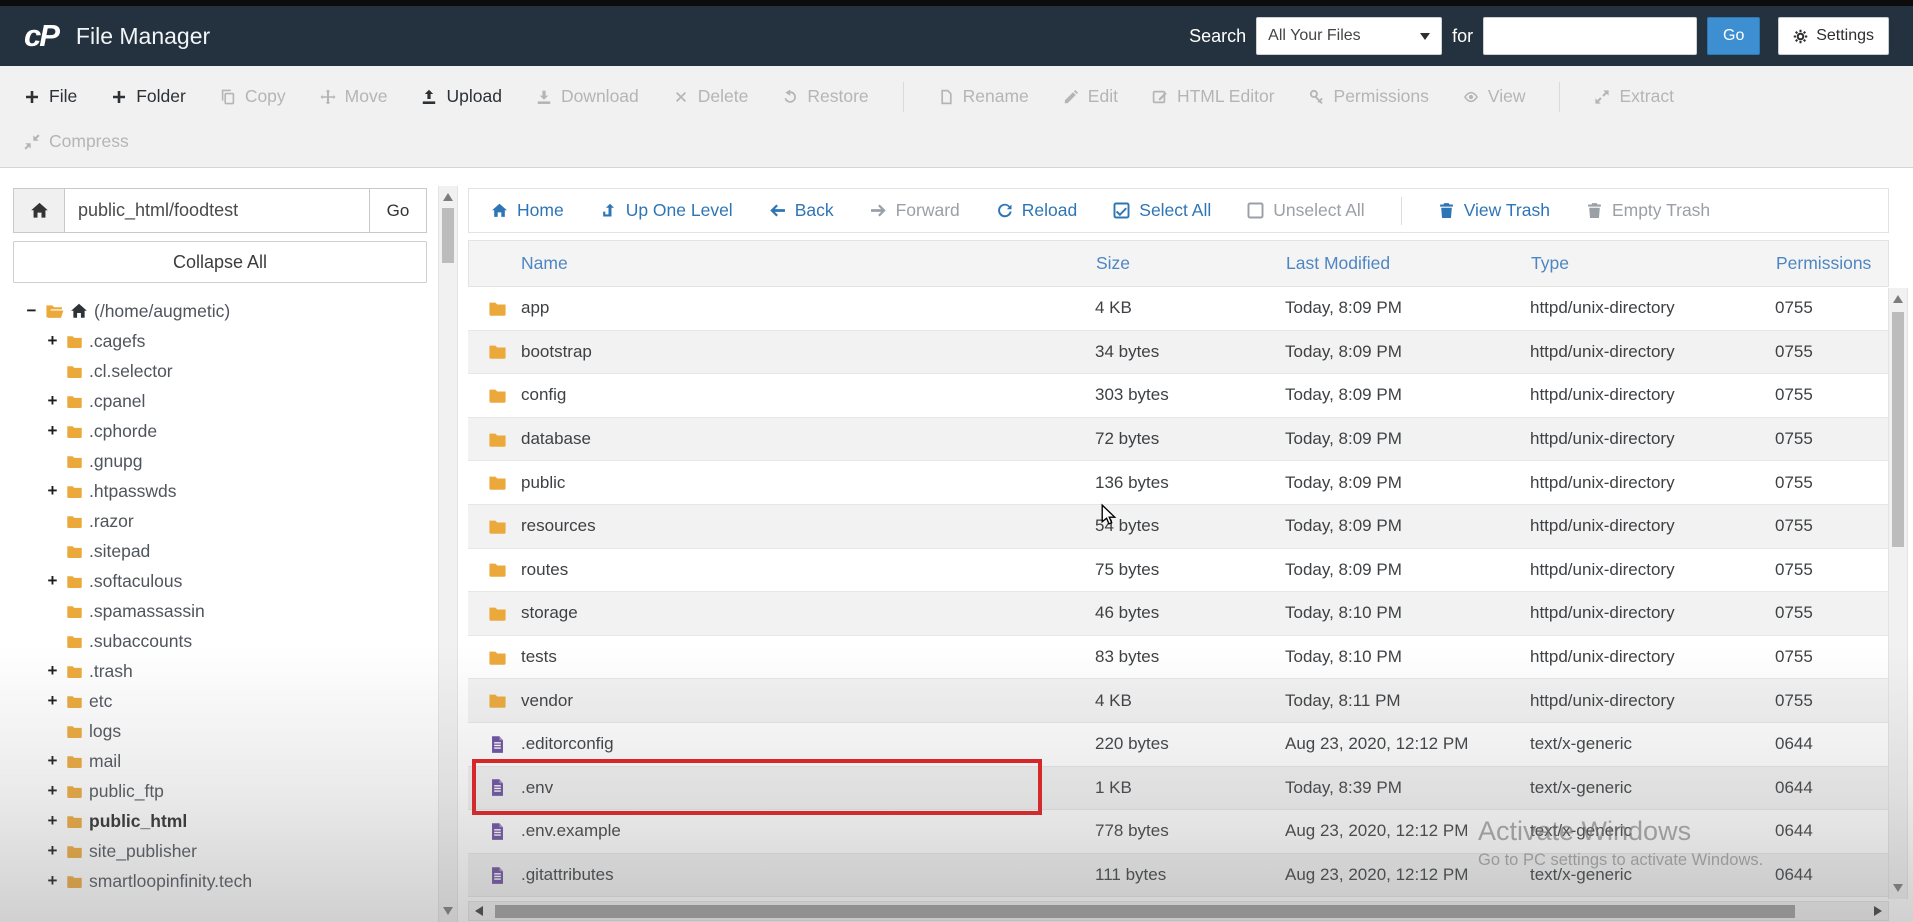 Image resolution: width=1913 pixels, height=922 pixels. I want to click on back-button: Back, so click(801, 210).